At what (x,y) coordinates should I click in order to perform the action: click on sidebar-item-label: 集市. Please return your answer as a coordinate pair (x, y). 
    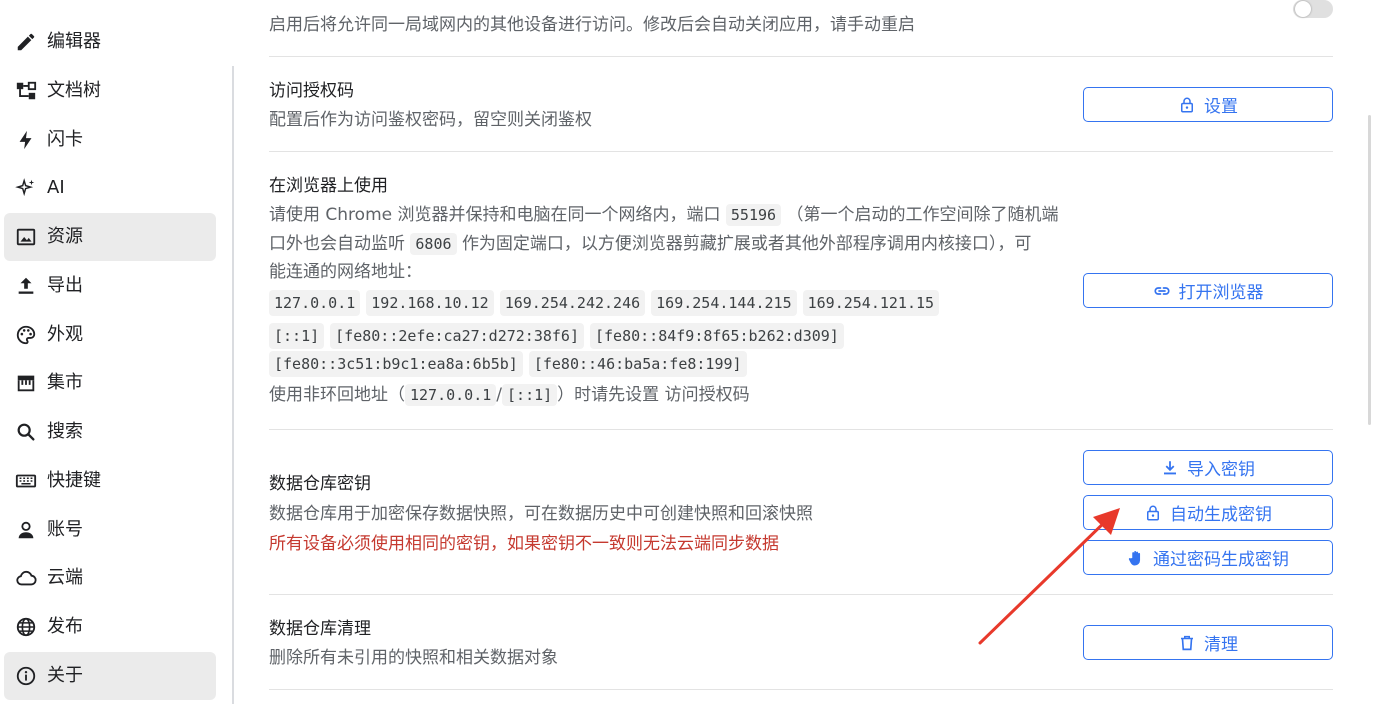
    Looking at the image, I should click on (65, 382).